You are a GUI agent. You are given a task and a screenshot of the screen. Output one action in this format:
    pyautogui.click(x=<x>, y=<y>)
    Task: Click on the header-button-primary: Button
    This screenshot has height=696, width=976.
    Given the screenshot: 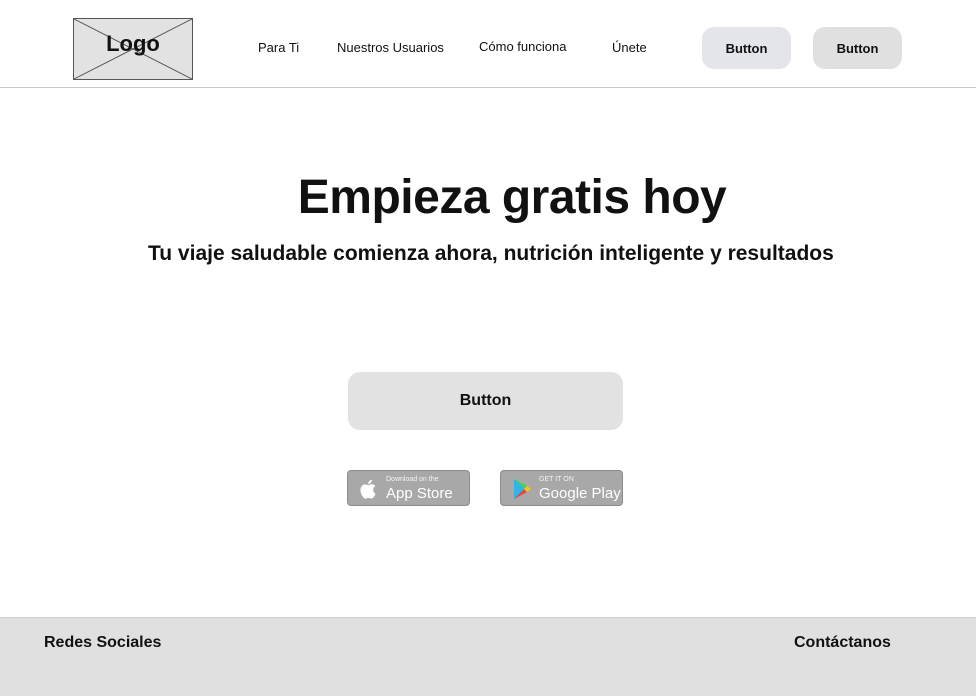 What is the action you would take?
    pyautogui.click(x=746, y=48)
    